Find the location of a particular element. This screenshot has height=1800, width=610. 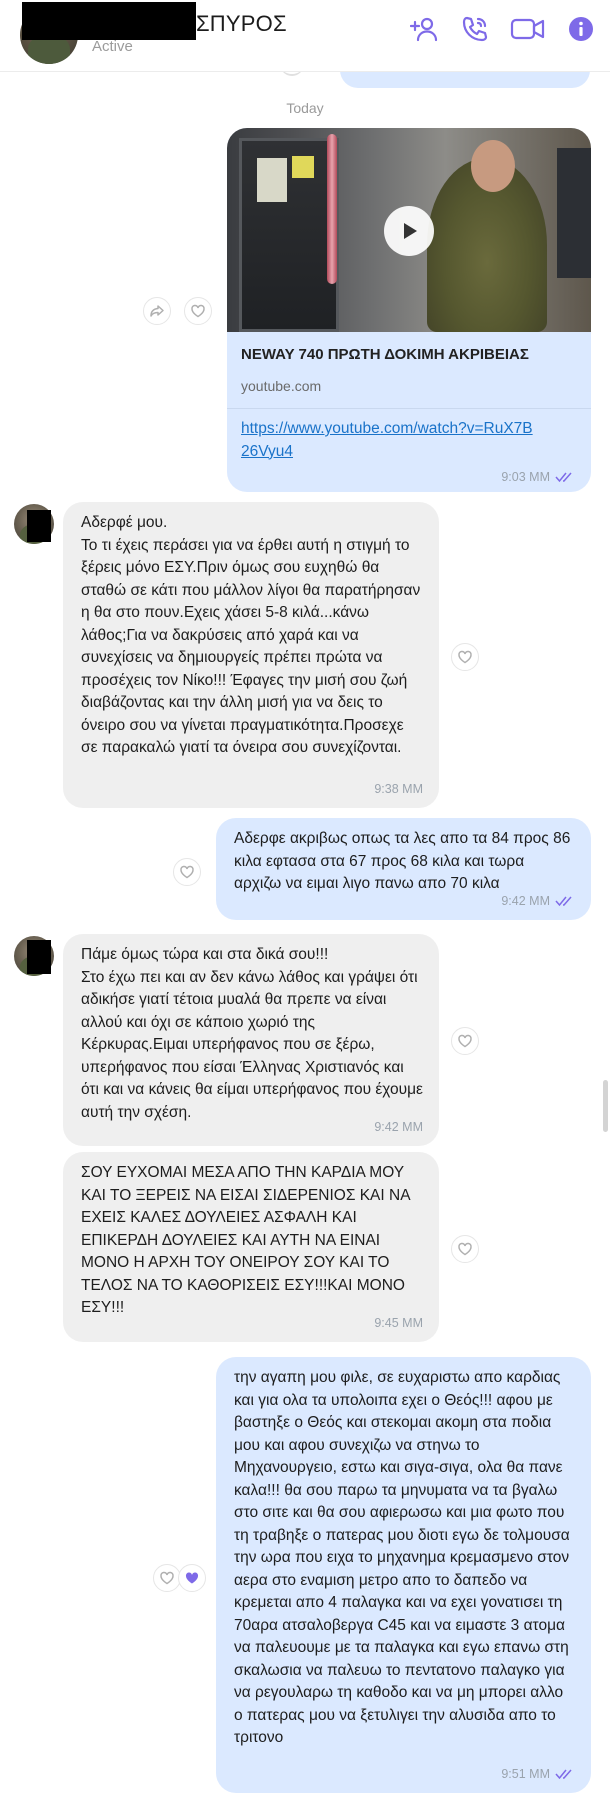

message-time: 9:51 MM is located at coordinates (538, 1774).